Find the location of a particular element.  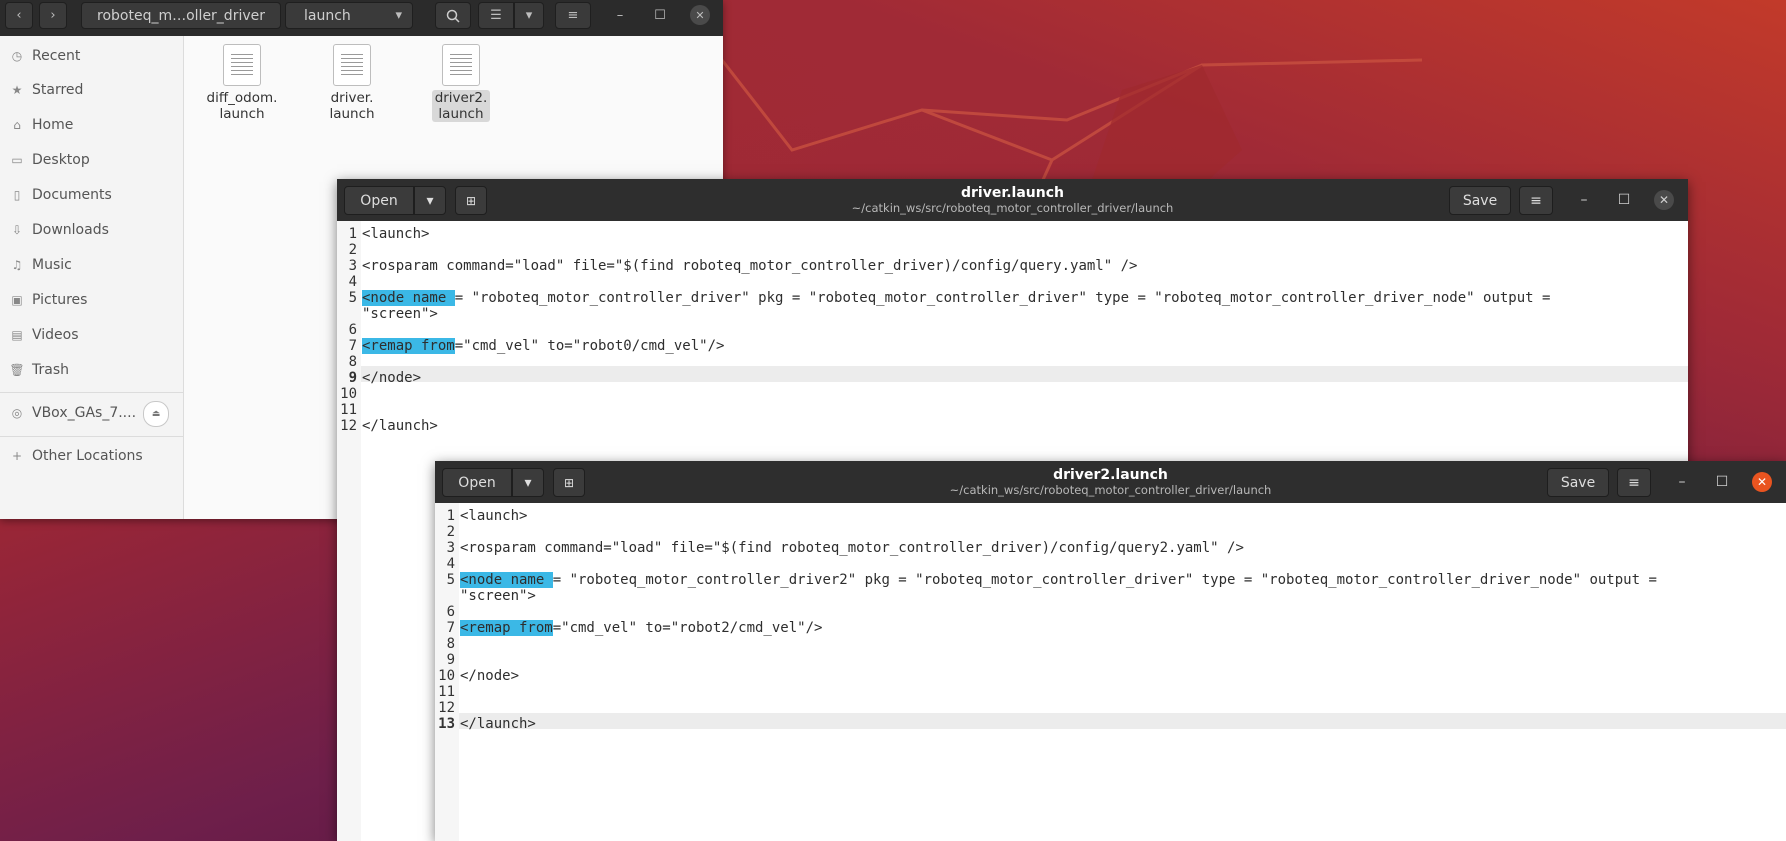

search-button is located at coordinates (453, 15).